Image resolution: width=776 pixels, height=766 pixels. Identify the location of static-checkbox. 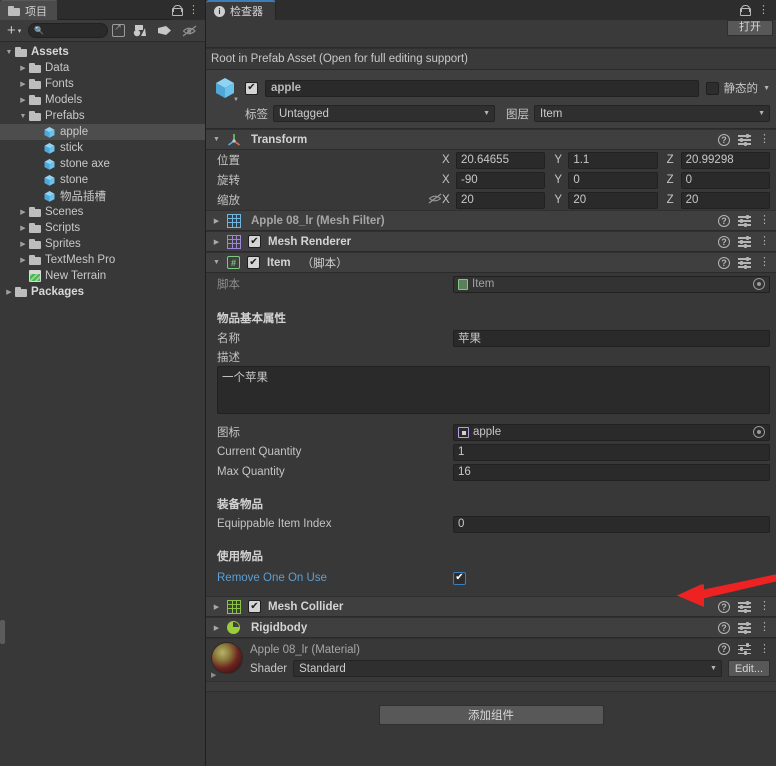
(712, 88).